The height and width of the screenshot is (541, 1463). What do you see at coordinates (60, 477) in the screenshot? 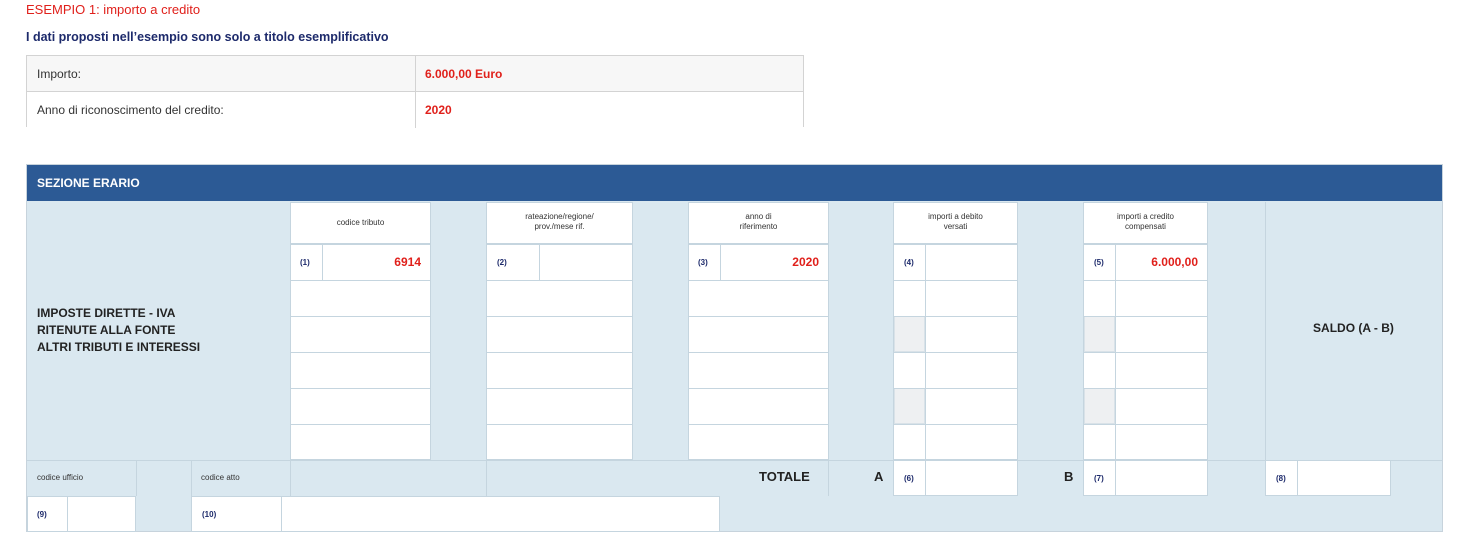
I see `codice-ufficio-label: codice ufficio` at bounding box center [60, 477].